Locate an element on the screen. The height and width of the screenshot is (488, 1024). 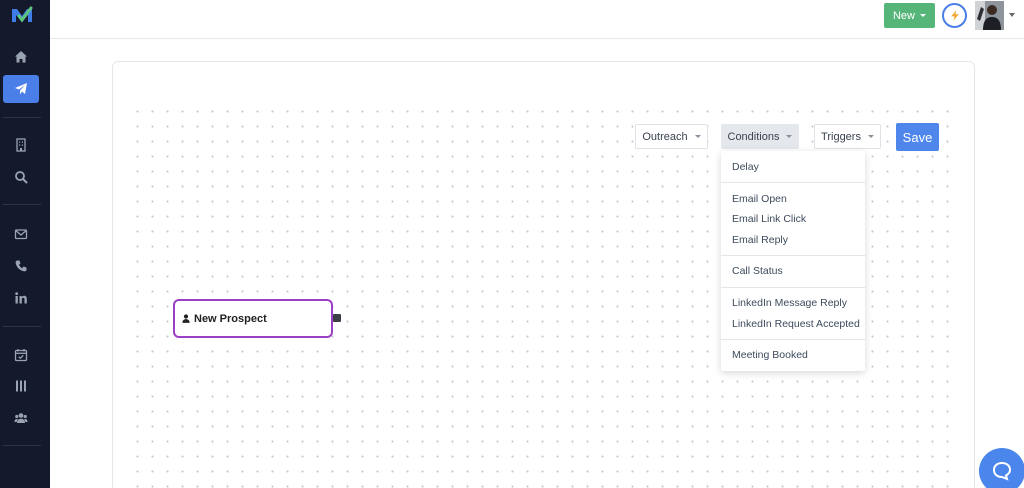
save-button: Save is located at coordinates (917, 137).